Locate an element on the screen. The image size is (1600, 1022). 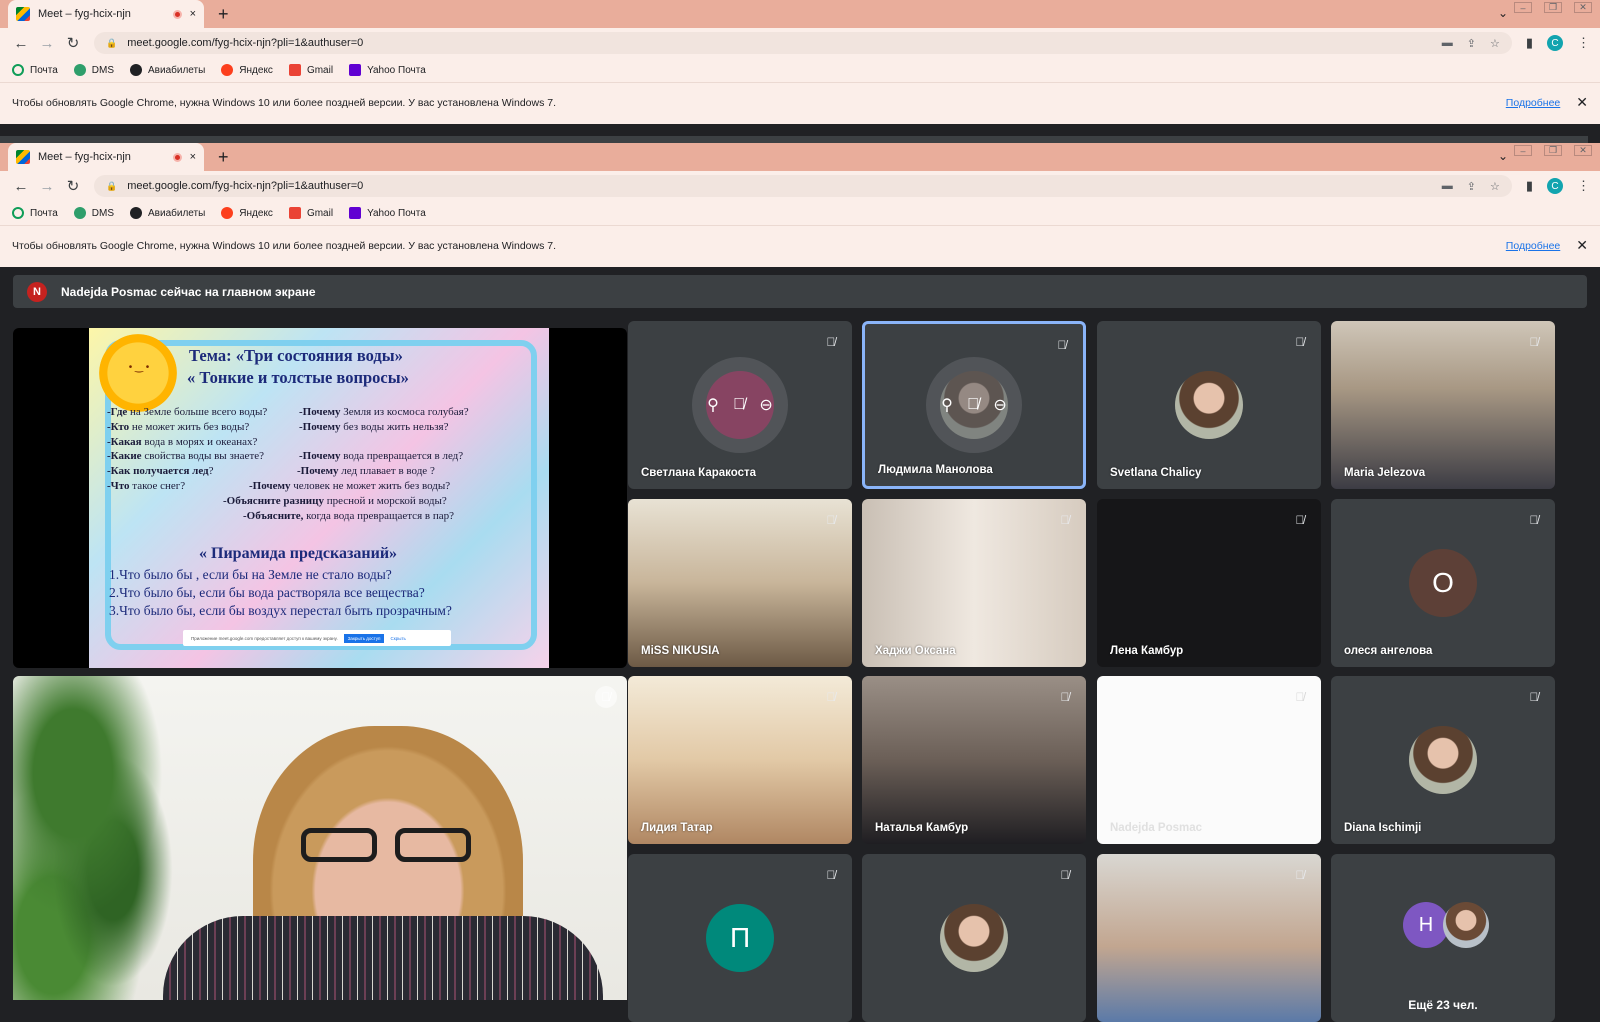
participant-tile: 🎙̸ Лена Камбур is located at coordinates (1209, 583).